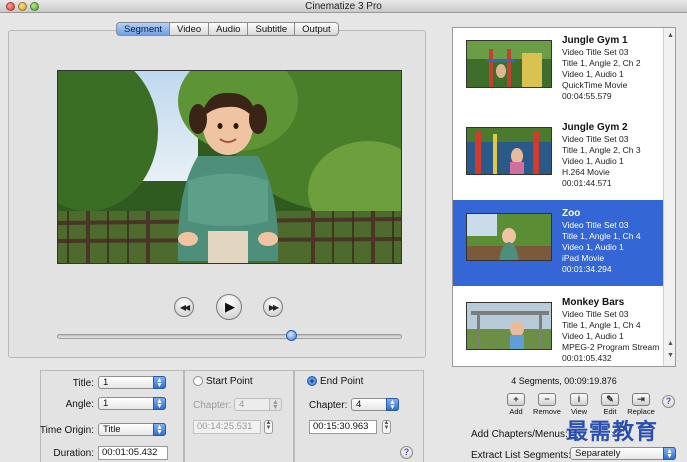  I want to click on time-origin-label: Time Origin:, so click(66, 430).